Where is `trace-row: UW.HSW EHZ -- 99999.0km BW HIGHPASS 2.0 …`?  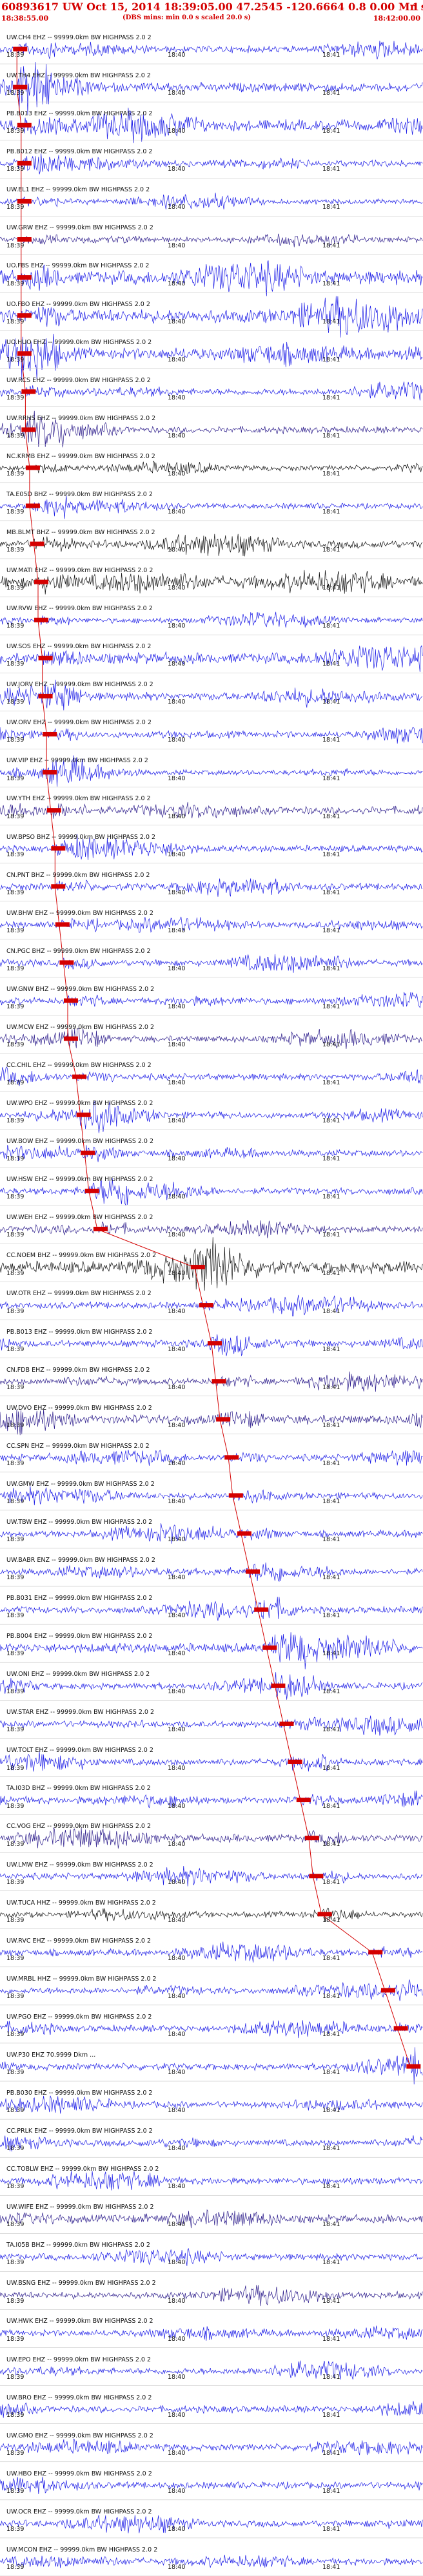
trace-row: UW.HSW EHZ -- 99999.0km BW HIGHPASS 2.0 … is located at coordinates (211, 1187).